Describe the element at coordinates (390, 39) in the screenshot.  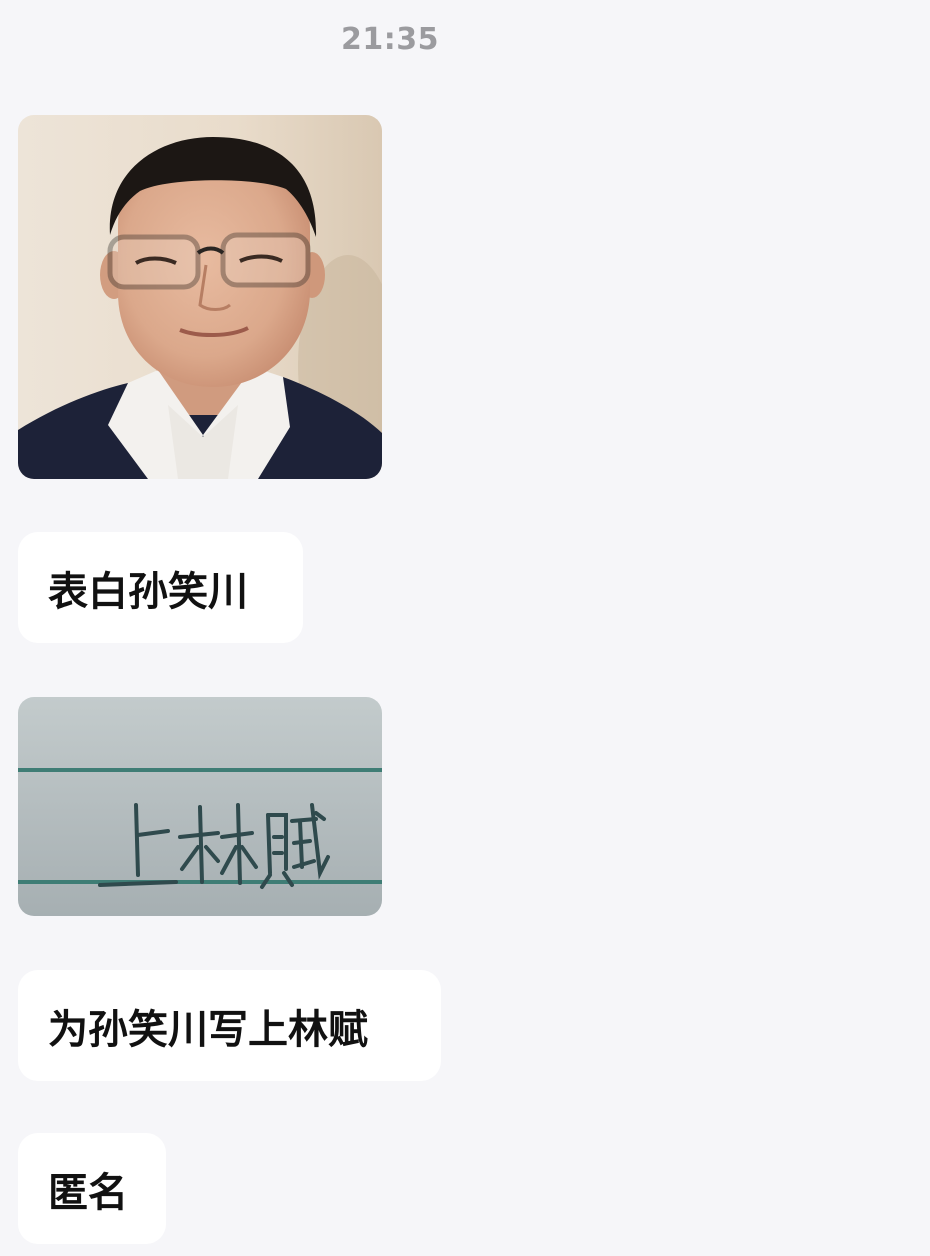
I see `message-timestamp: 21:35` at that location.